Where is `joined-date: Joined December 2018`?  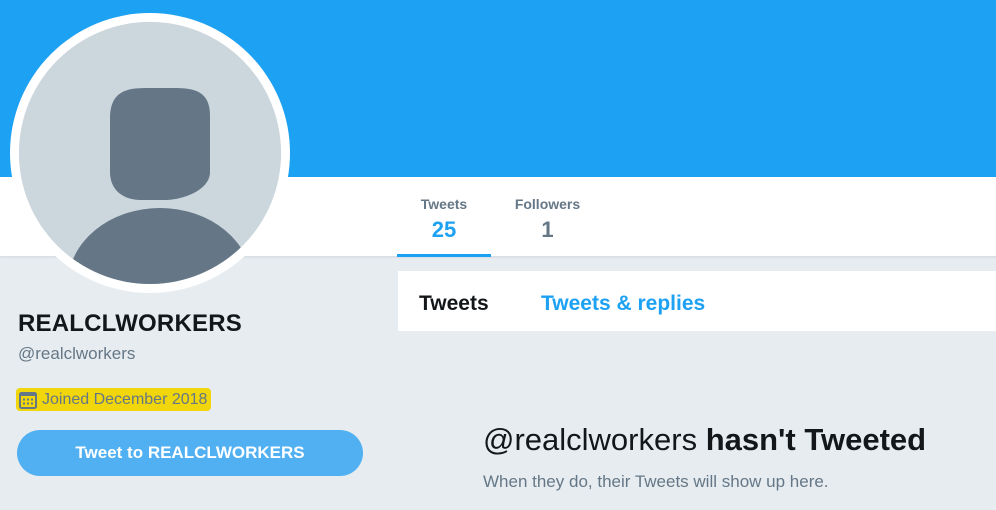
joined-date: Joined December 2018 is located at coordinates (114, 399).